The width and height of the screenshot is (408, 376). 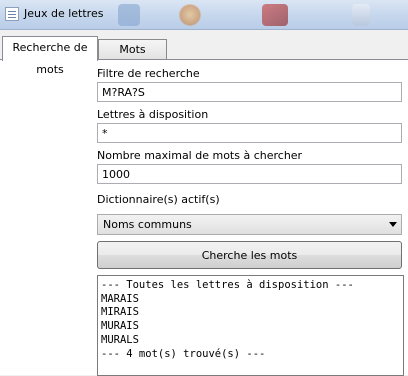 I want to click on dictionary-selected-value: Noms communs, so click(x=147, y=224).